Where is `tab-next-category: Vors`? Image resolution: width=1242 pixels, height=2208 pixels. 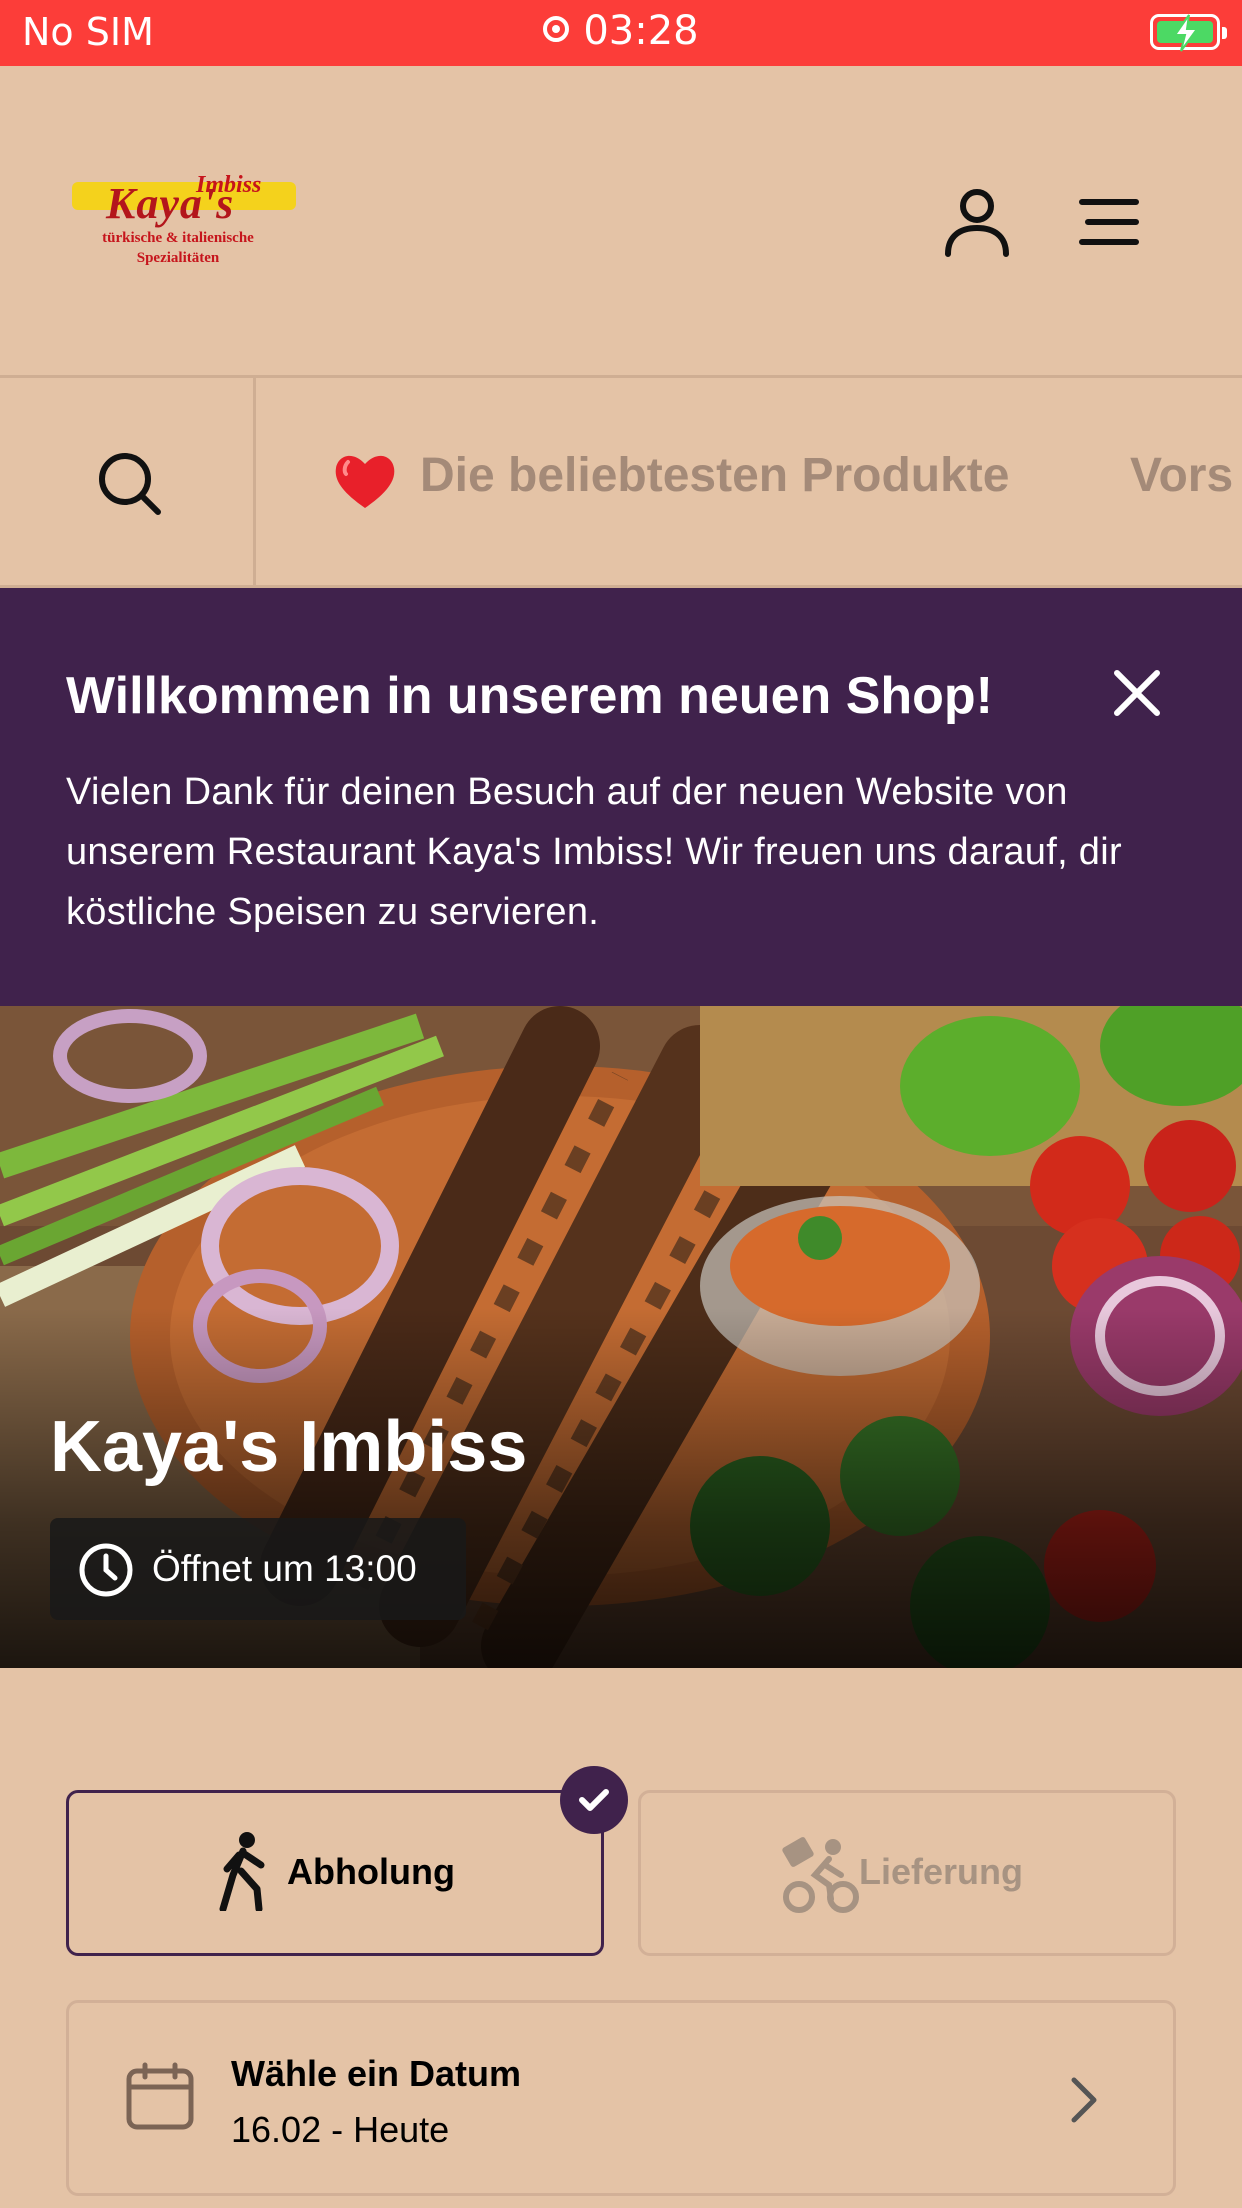 tab-next-category: Vors is located at coordinates (1181, 475).